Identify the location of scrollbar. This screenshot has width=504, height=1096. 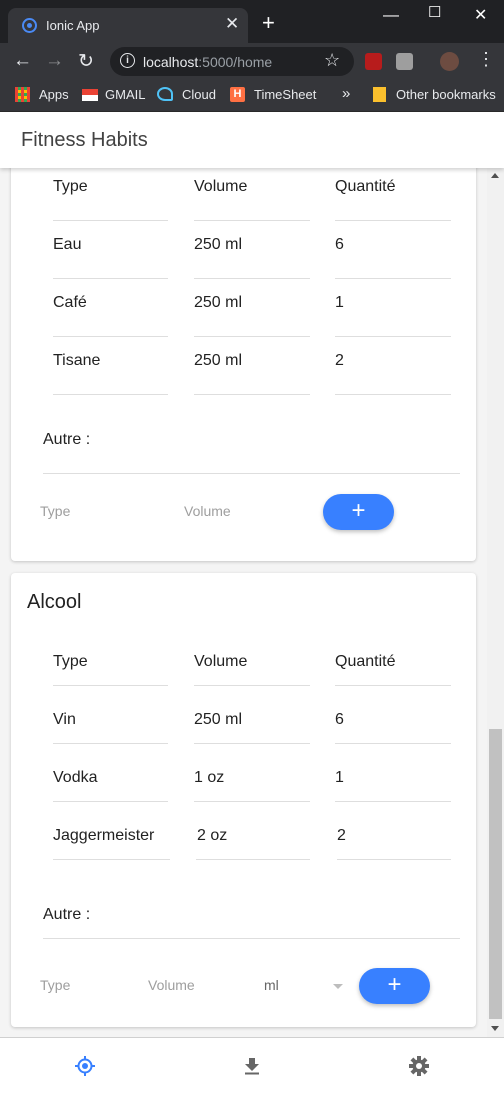
(495, 602).